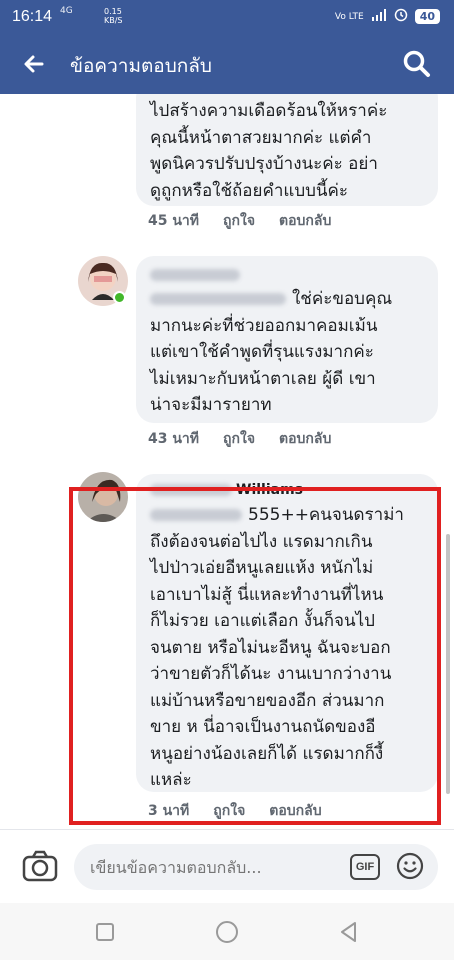 The height and width of the screenshot is (960, 454). I want to click on network-speed-value: 0.15, so click(113, 11).